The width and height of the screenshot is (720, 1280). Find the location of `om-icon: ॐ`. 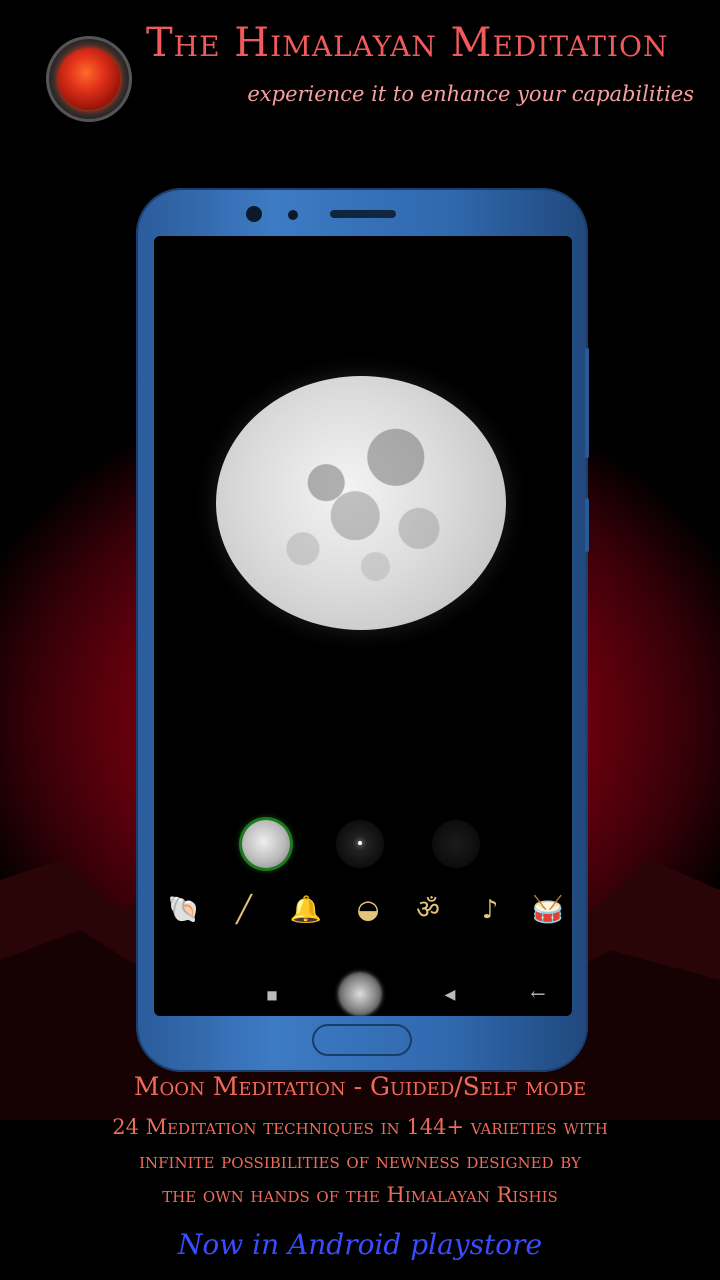

om-icon: ॐ is located at coordinates (428, 910).